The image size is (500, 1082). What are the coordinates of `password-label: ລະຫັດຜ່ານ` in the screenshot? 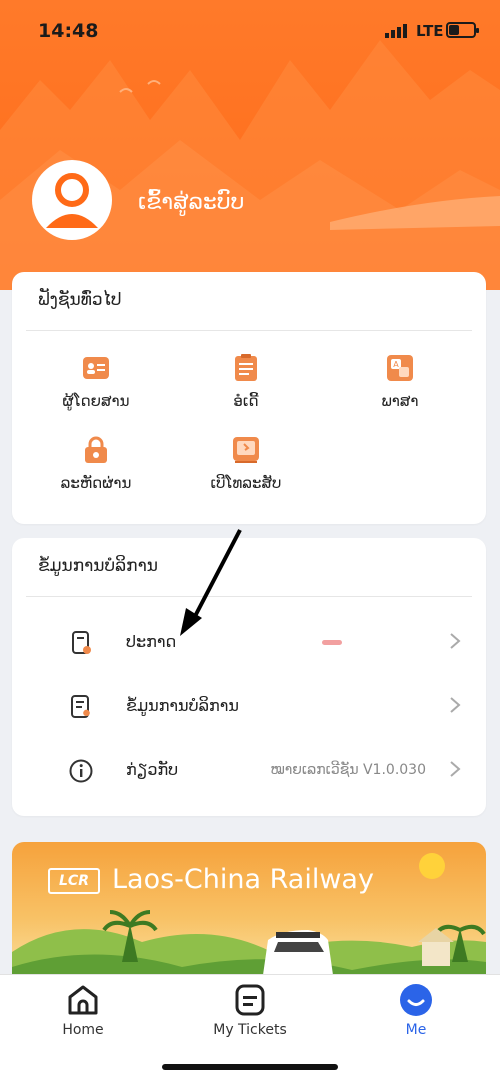 It's located at (96, 483).